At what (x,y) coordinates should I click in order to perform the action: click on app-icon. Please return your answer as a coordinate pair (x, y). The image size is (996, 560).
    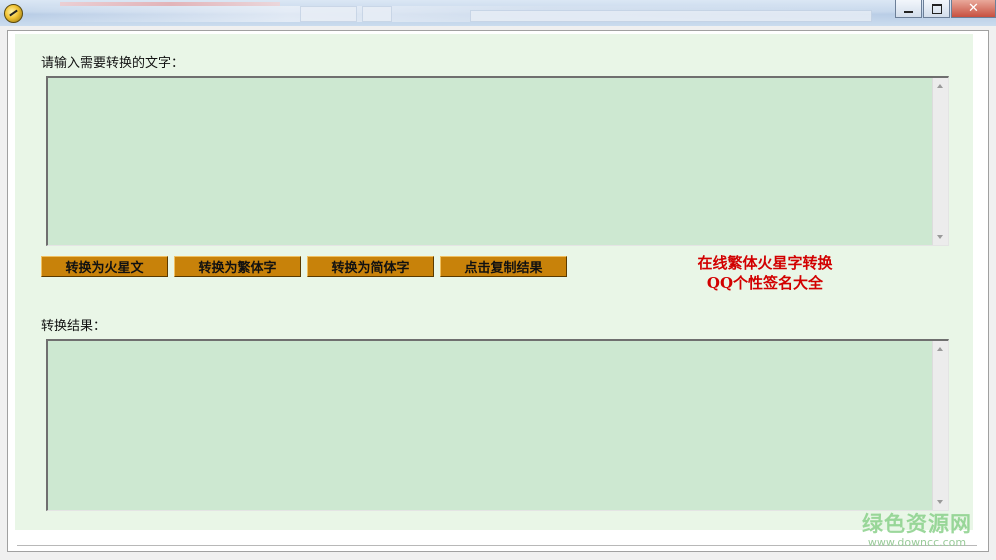
    Looking at the image, I should click on (13, 13).